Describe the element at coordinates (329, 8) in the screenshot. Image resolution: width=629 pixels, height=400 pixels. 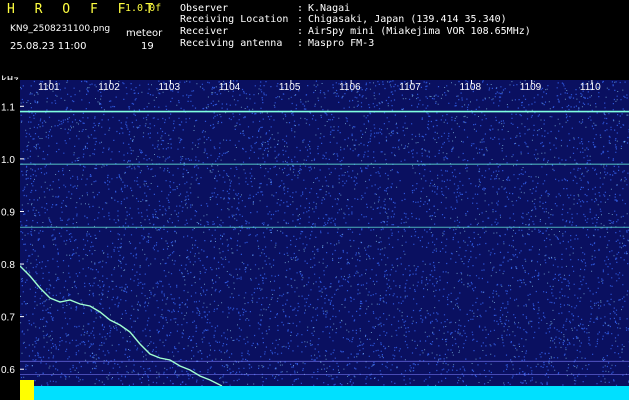
I see `observer-value: K.Nagai` at that location.